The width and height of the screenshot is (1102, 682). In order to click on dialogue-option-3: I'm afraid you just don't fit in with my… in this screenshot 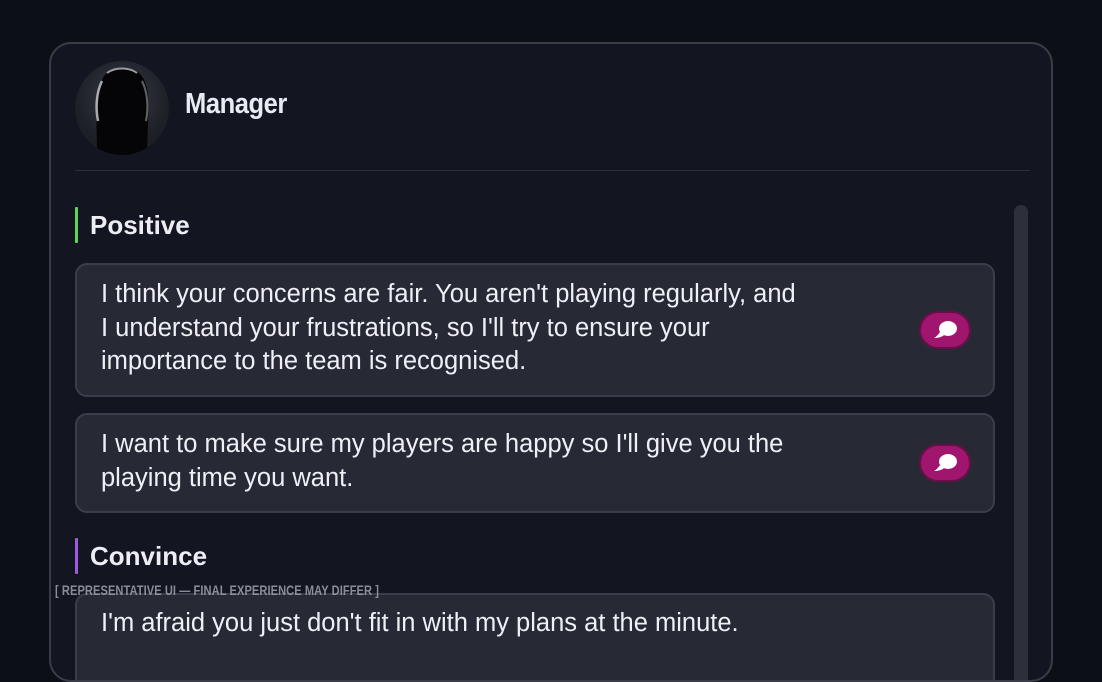, I will do `click(535, 636)`.